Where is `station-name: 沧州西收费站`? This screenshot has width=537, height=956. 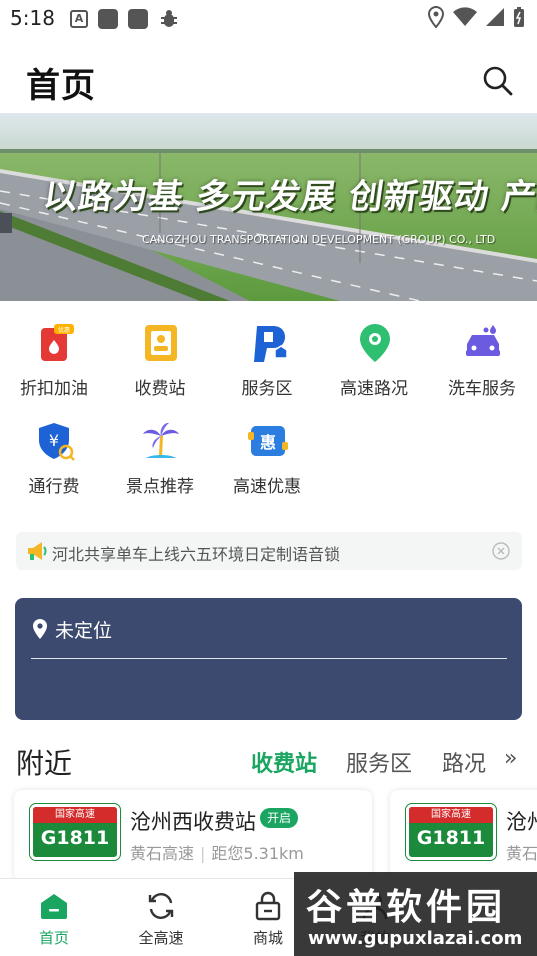
station-name: 沧州西收费站 is located at coordinates (193, 822).